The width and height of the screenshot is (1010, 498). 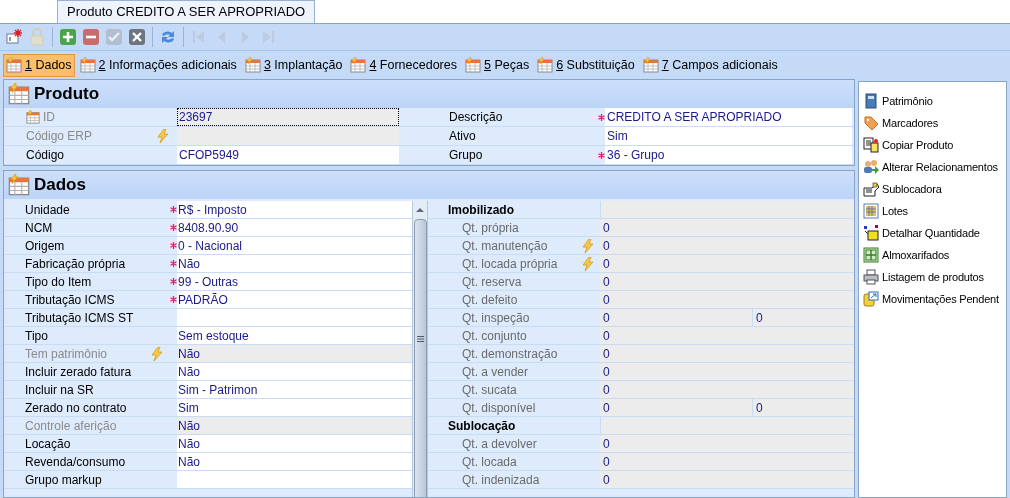 I want to click on tab: 1 Dados, so click(x=39, y=65).